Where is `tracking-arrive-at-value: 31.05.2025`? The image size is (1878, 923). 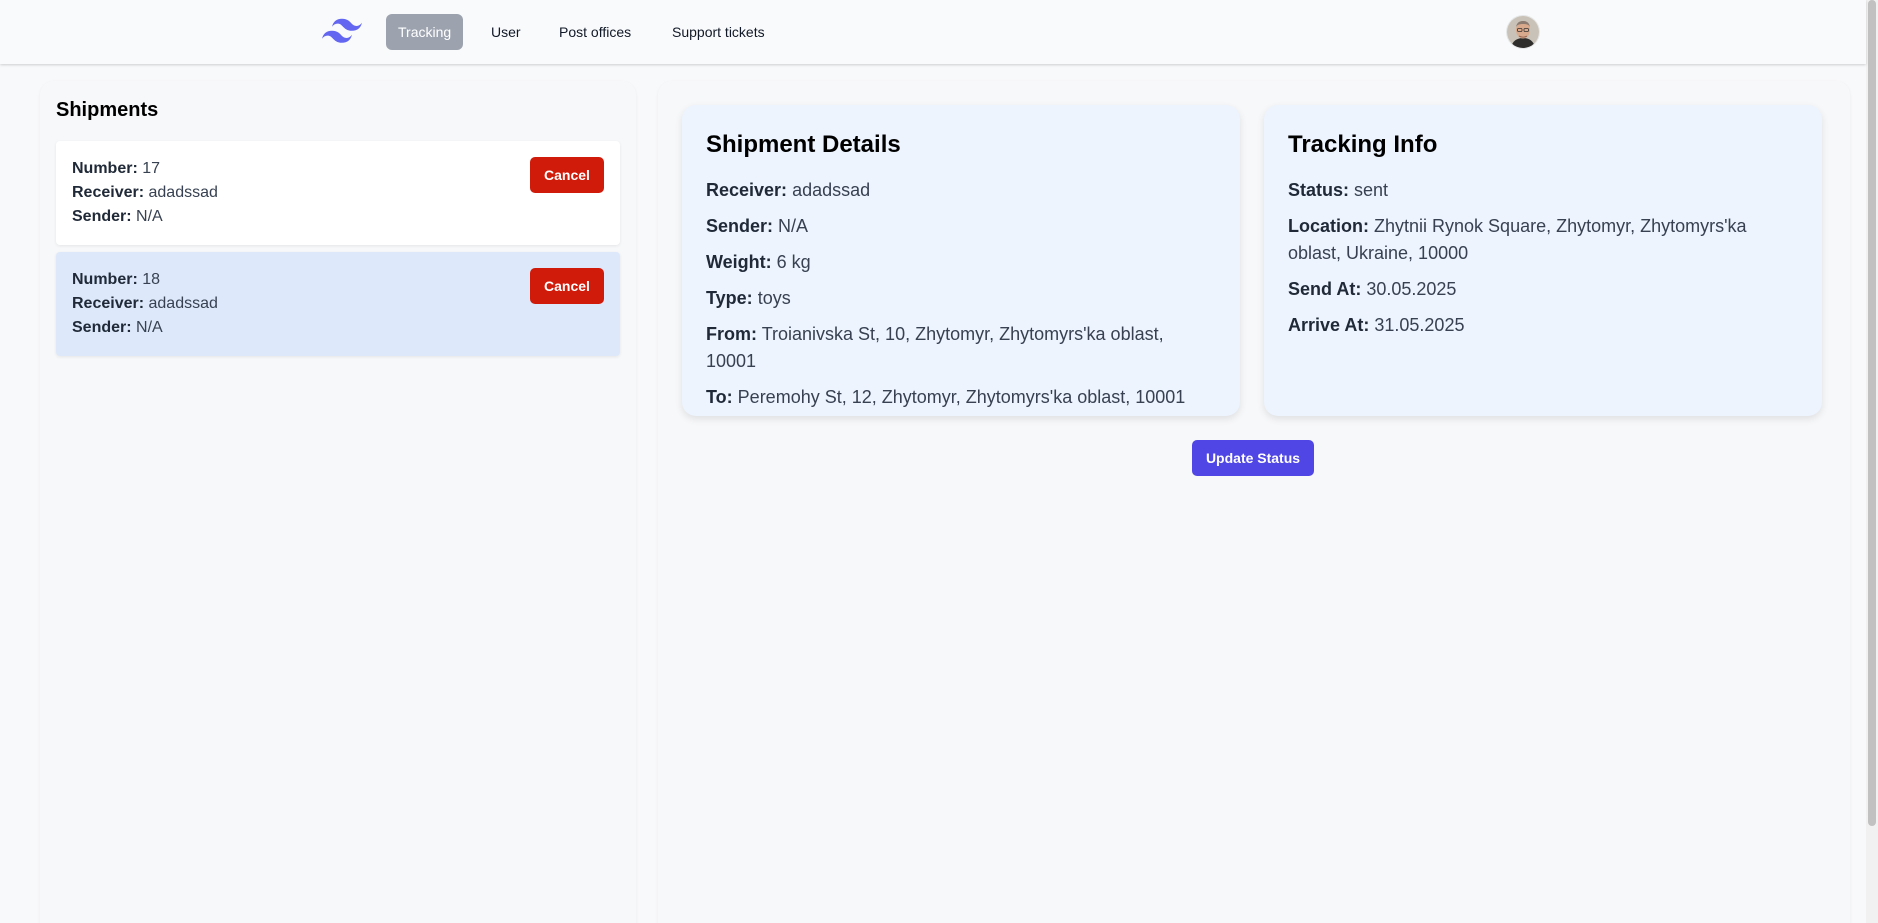
tracking-arrive-at-value: 31.05.2025 is located at coordinates (1419, 325).